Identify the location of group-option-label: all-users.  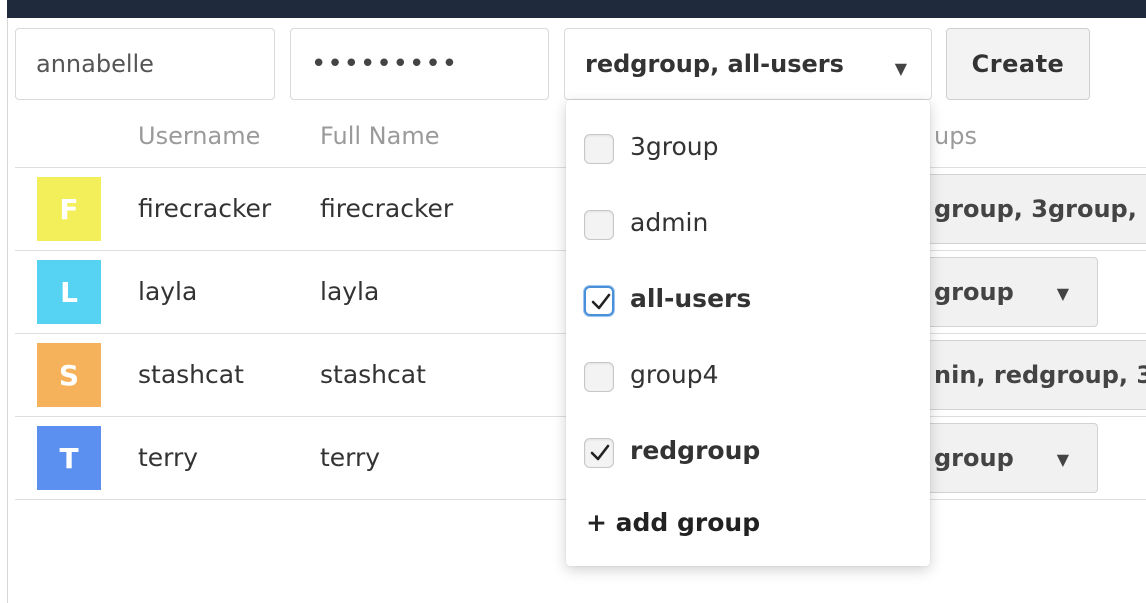
(691, 298).